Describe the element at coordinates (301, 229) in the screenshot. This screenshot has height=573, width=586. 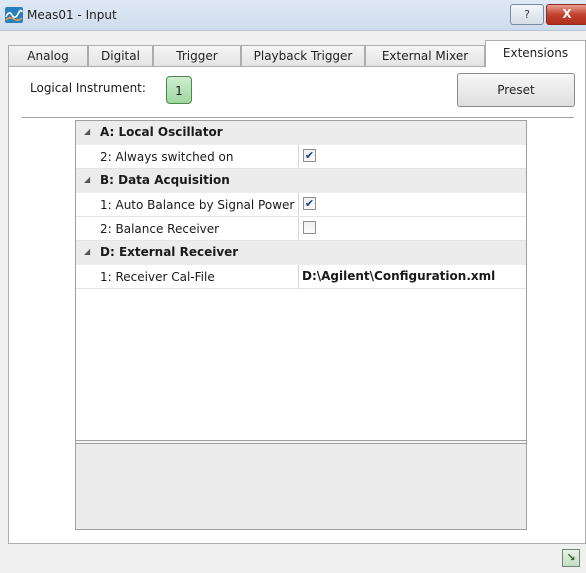
I see `property-row: 2: Balance Receiver ✔` at that location.